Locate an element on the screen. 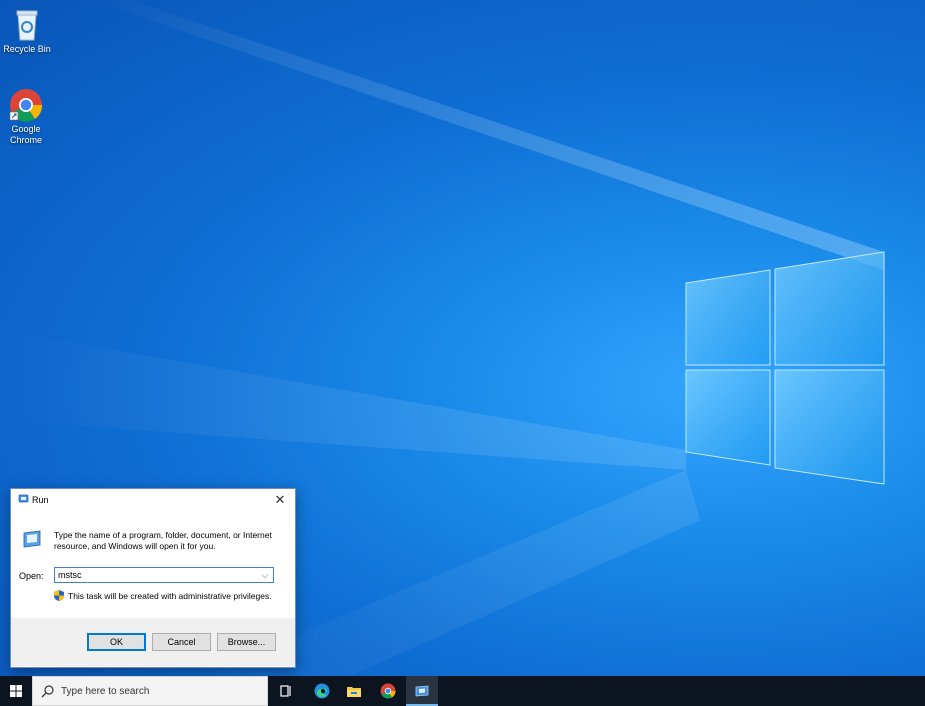  ok-button: OK is located at coordinates (116, 642).